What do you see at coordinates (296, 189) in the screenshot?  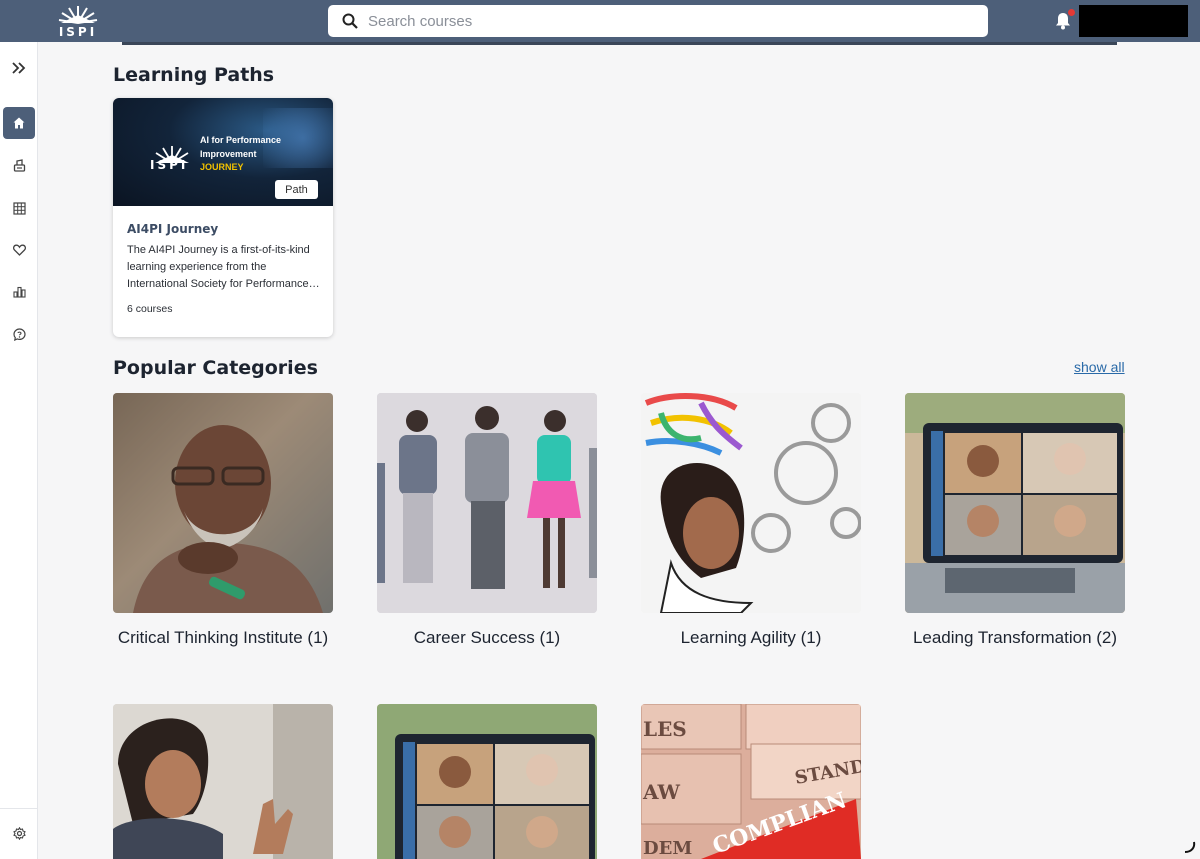 I see `path-badge: Path` at bounding box center [296, 189].